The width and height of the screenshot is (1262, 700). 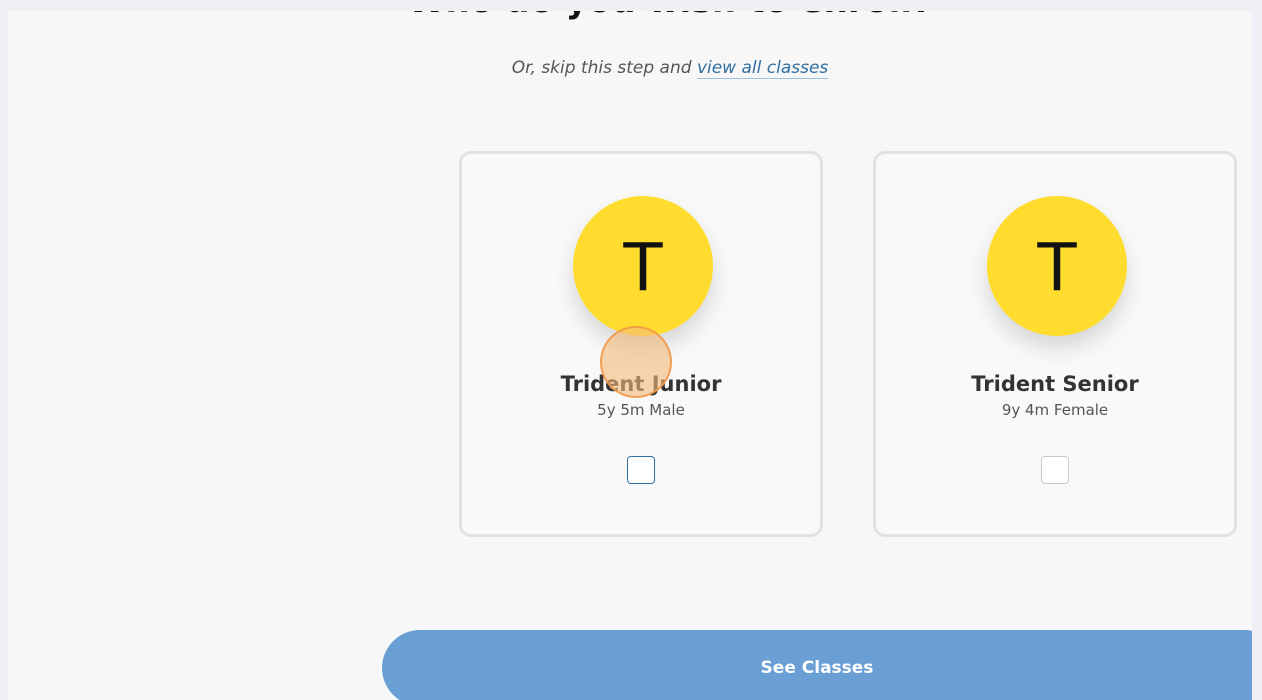 What do you see at coordinates (630, 16) in the screenshot?
I see `page-heading: Who do you wish to enroll?` at bounding box center [630, 16].